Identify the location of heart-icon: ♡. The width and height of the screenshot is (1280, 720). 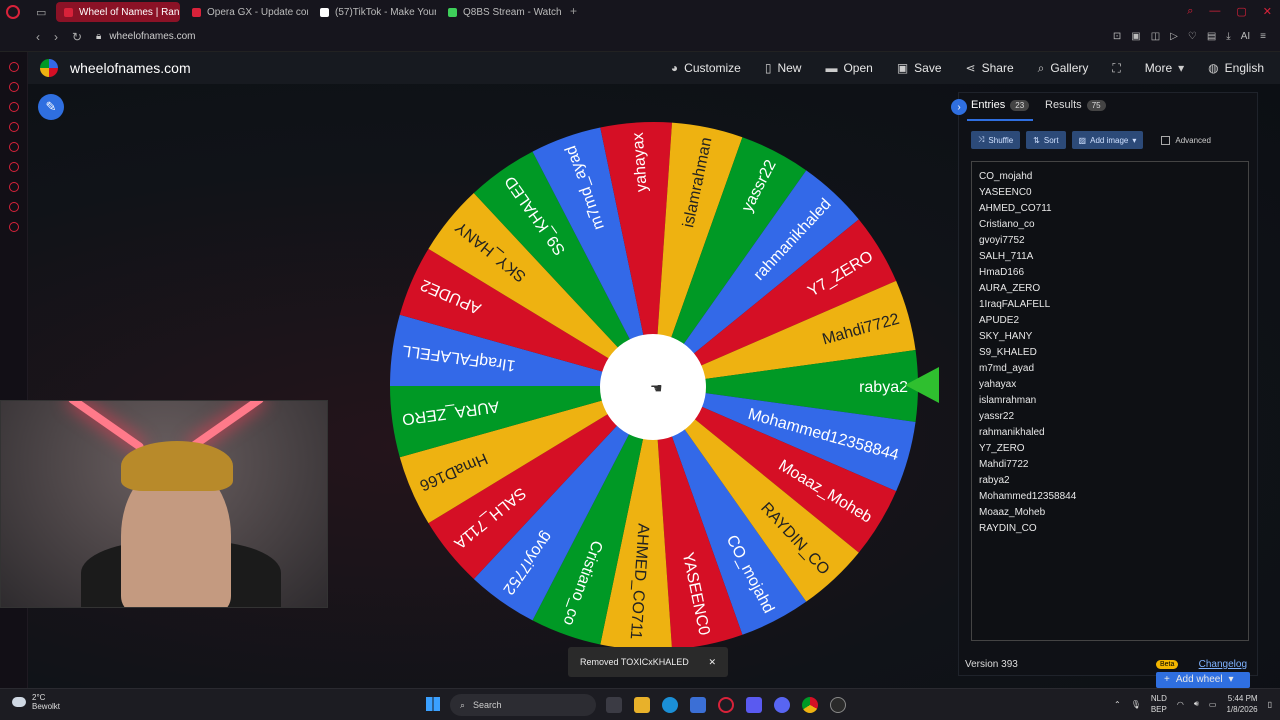
(1192, 36).